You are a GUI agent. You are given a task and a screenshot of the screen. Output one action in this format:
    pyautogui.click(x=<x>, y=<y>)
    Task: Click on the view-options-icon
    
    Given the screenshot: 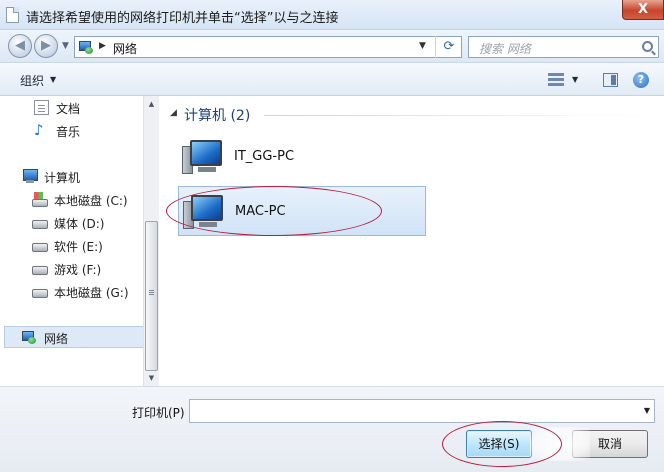 What is the action you would take?
    pyautogui.click(x=556, y=79)
    